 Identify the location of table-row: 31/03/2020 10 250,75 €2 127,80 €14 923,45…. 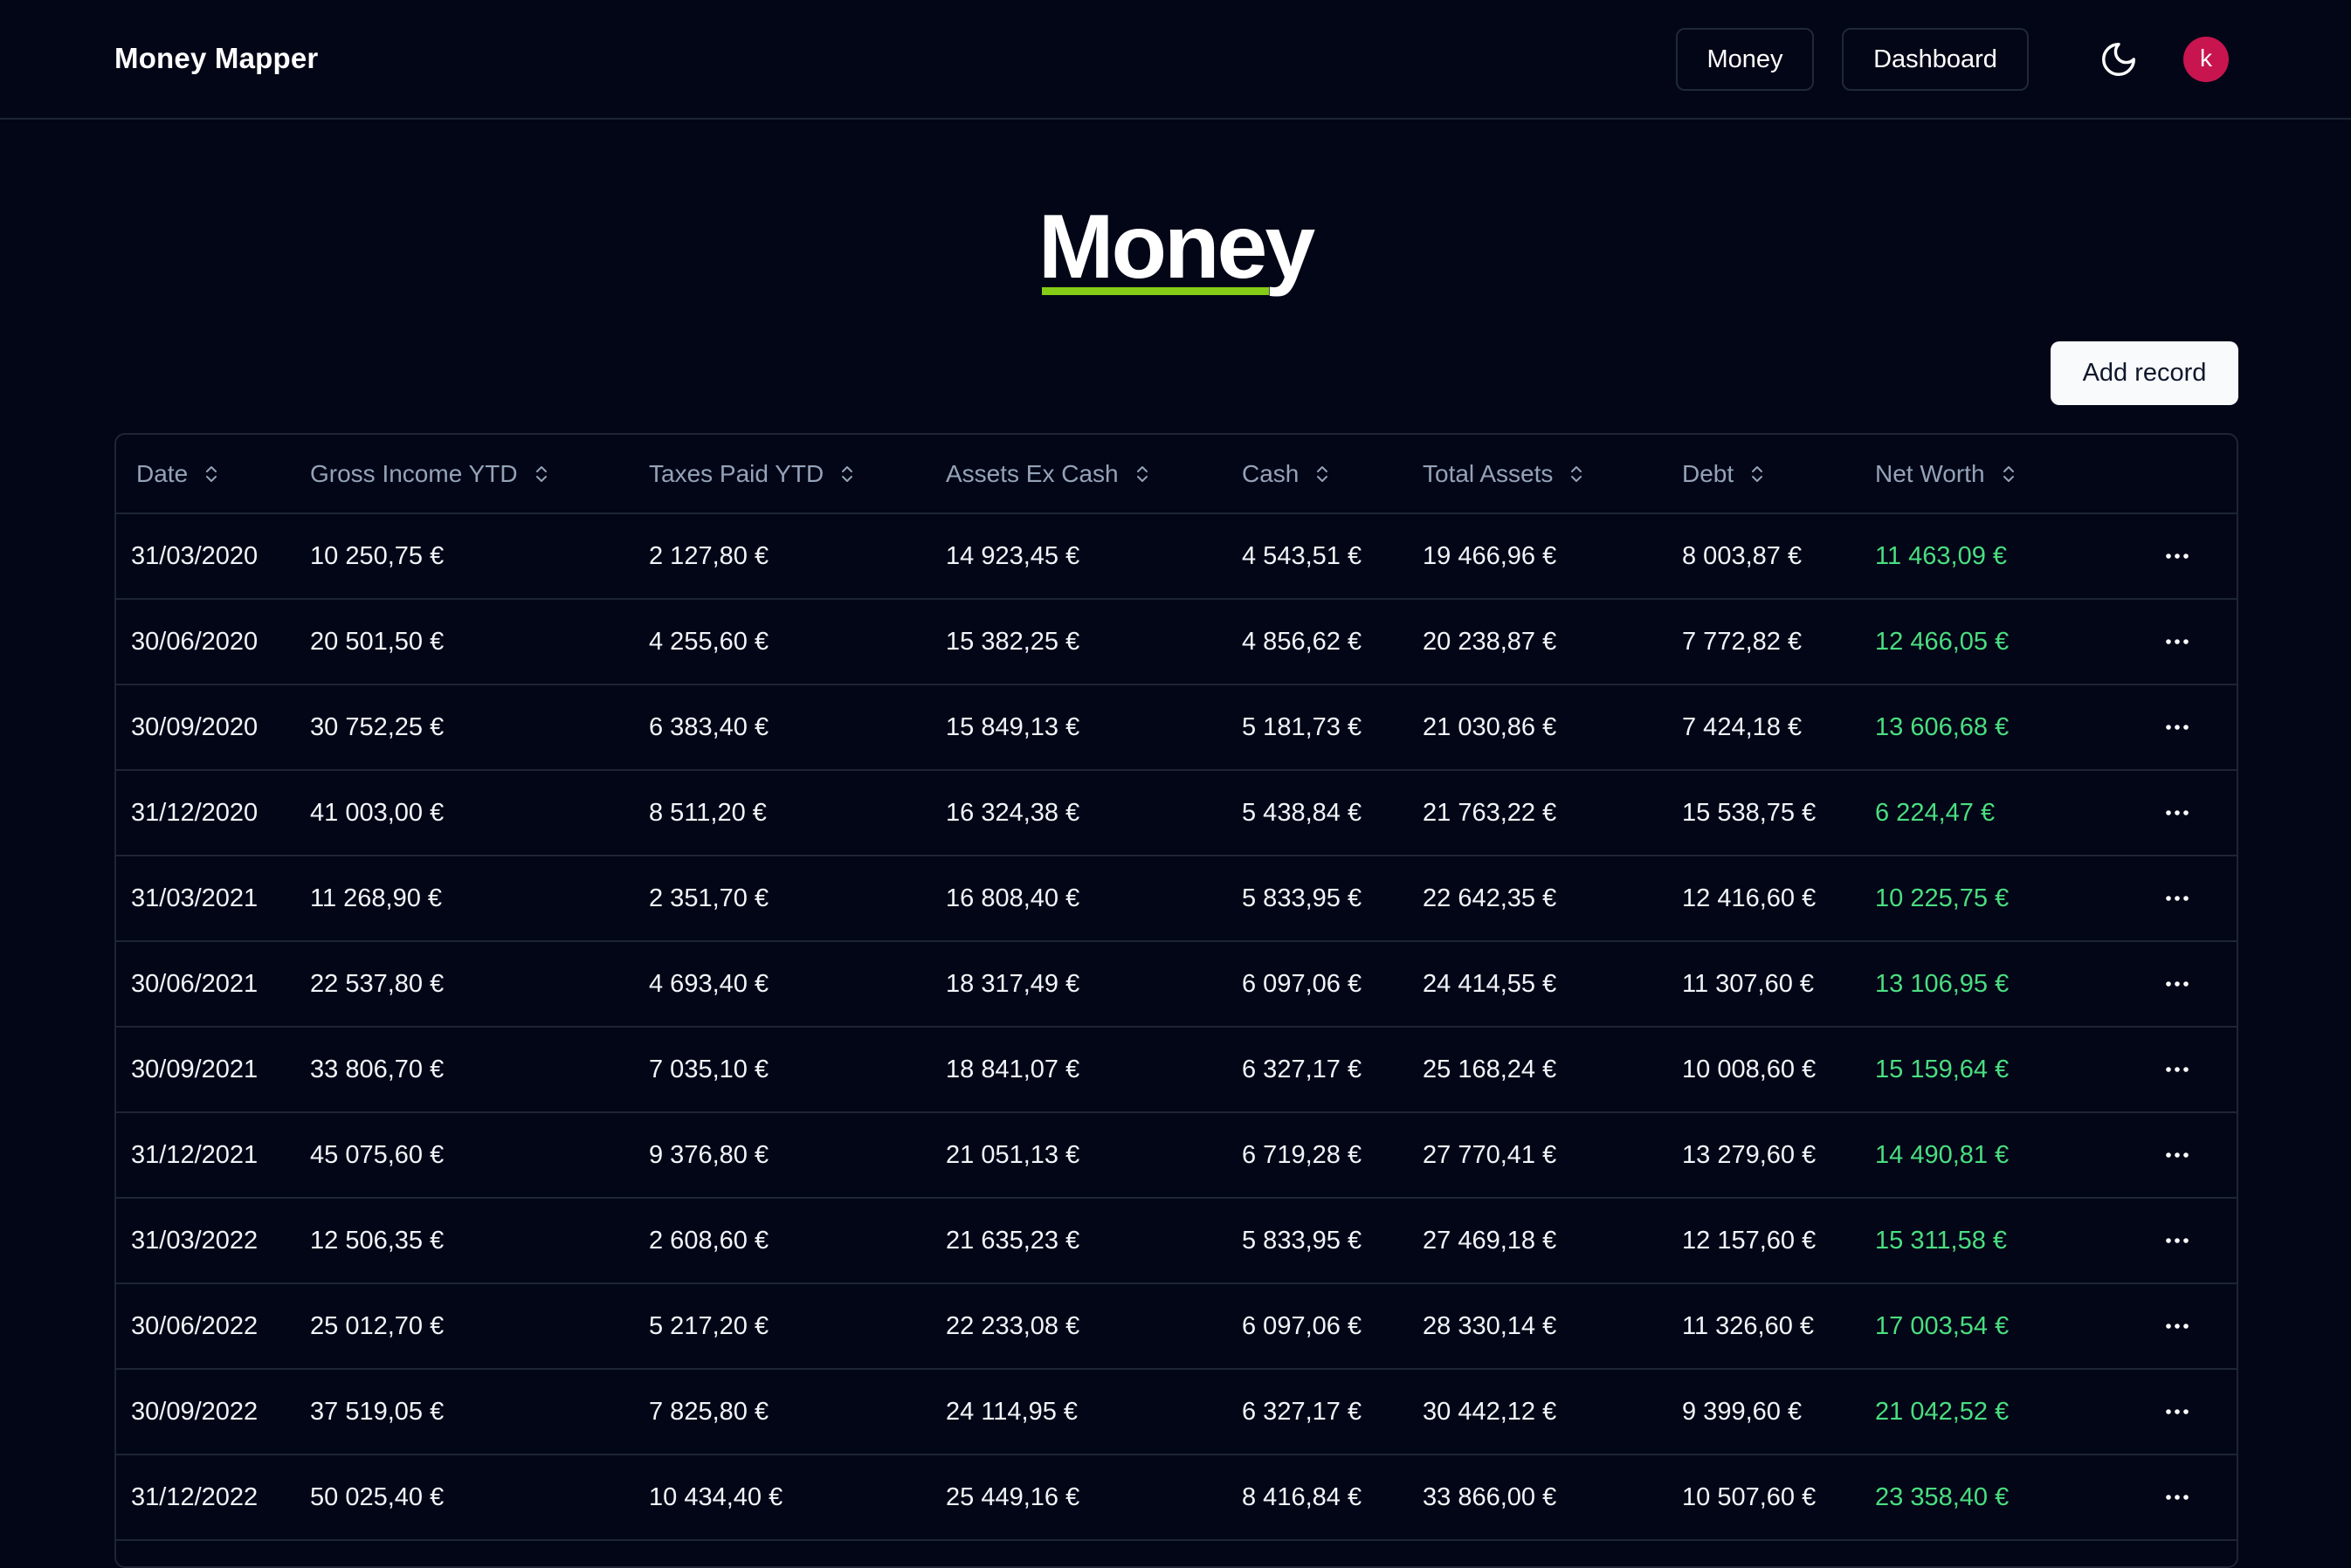
(1177, 556).